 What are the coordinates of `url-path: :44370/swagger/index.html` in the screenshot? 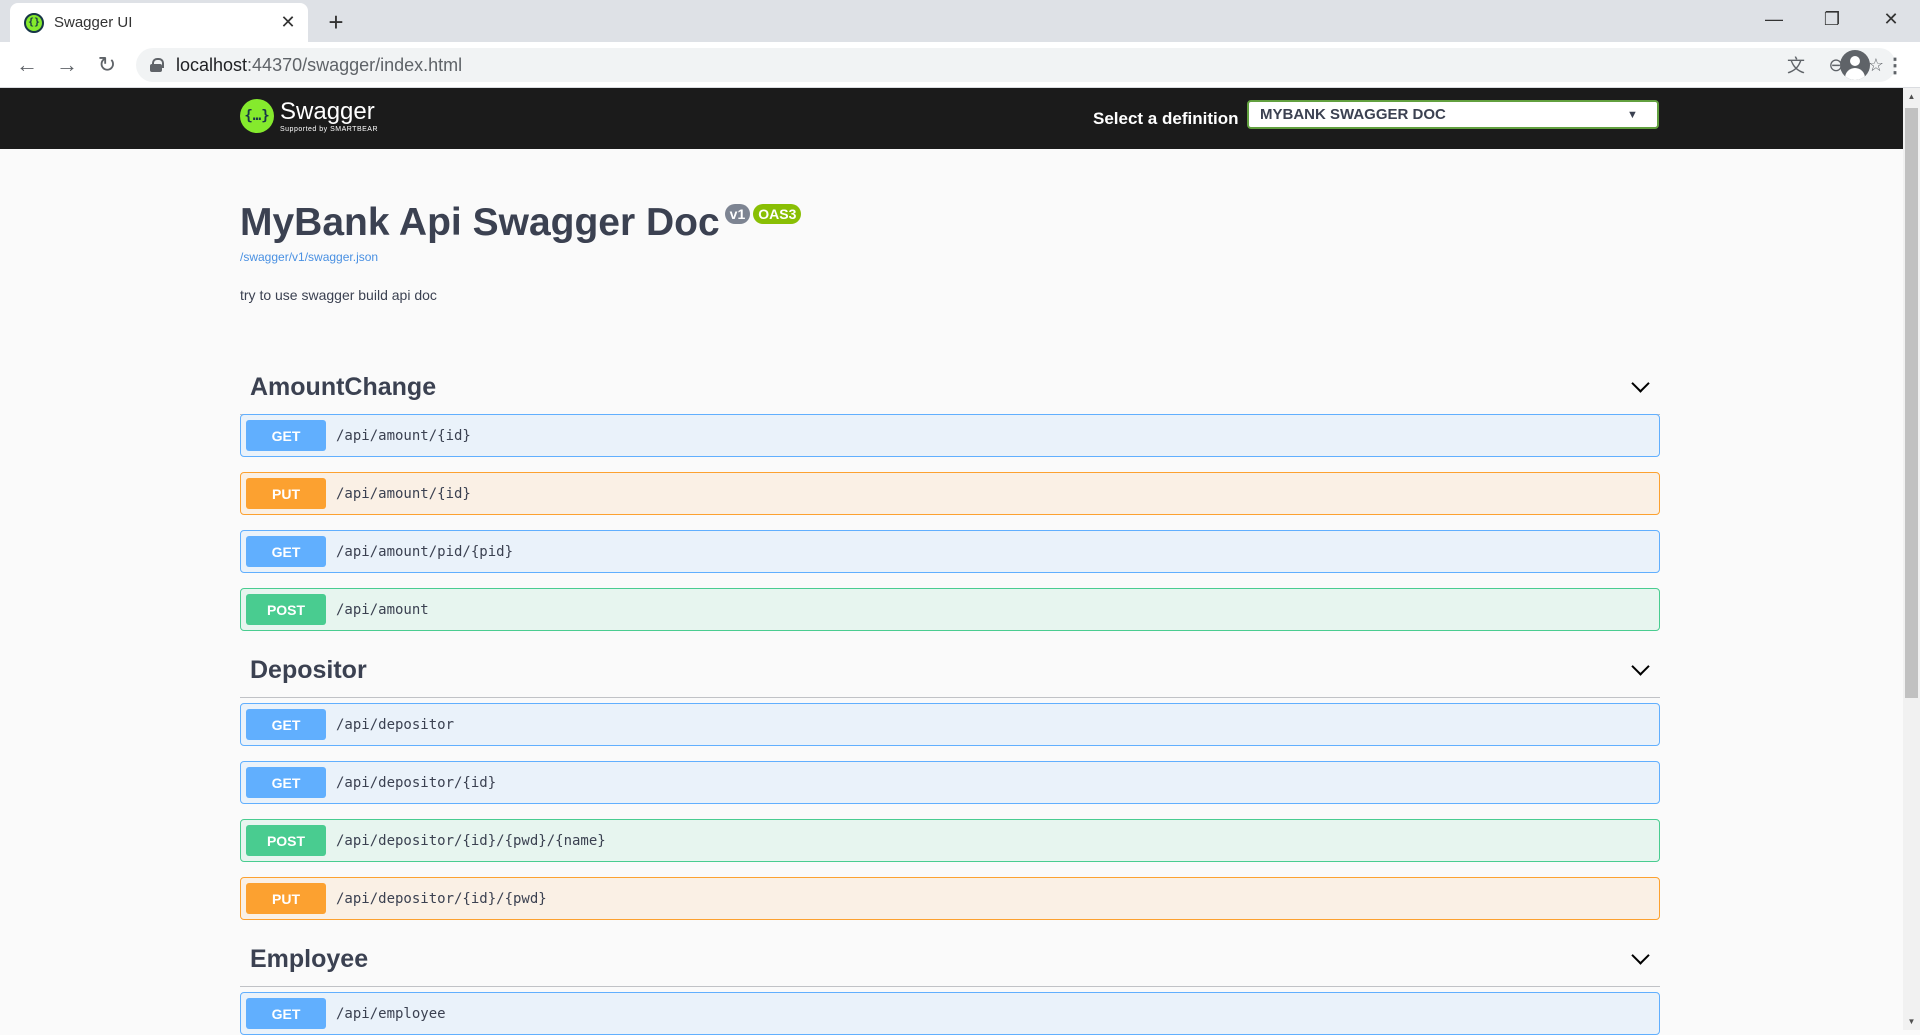 It's located at (355, 64).